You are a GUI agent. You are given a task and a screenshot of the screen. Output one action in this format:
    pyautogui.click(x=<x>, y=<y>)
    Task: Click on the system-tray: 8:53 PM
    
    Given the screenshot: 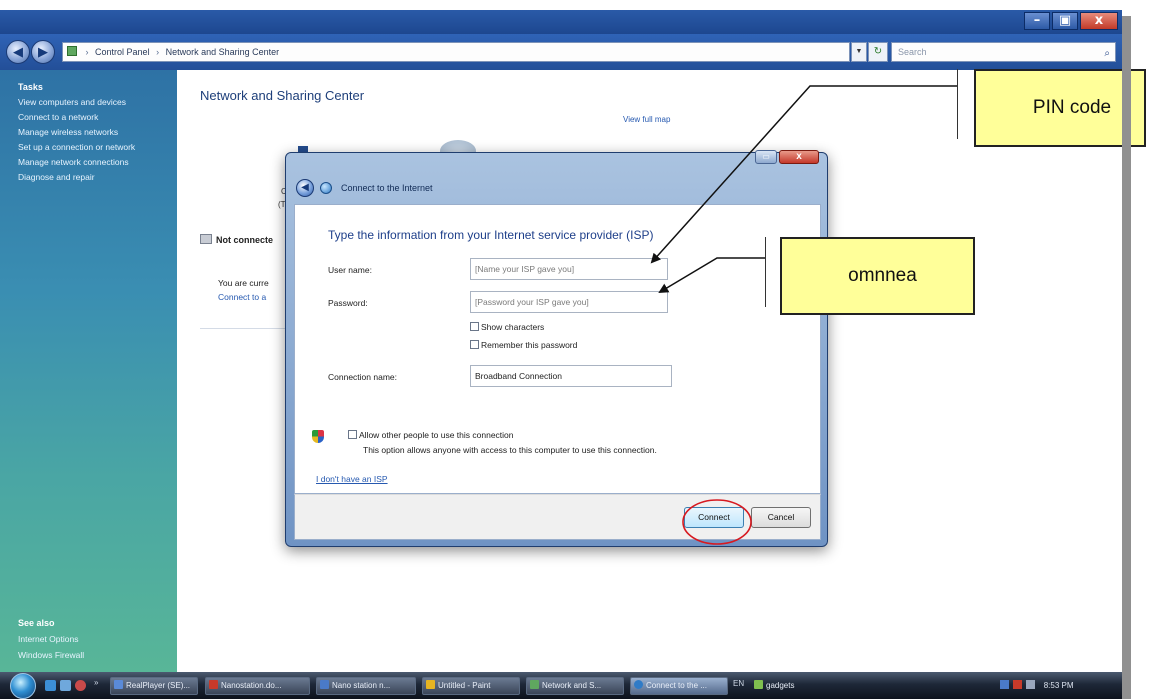 What is the action you would take?
    pyautogui.click(x=1061, y=686)
    